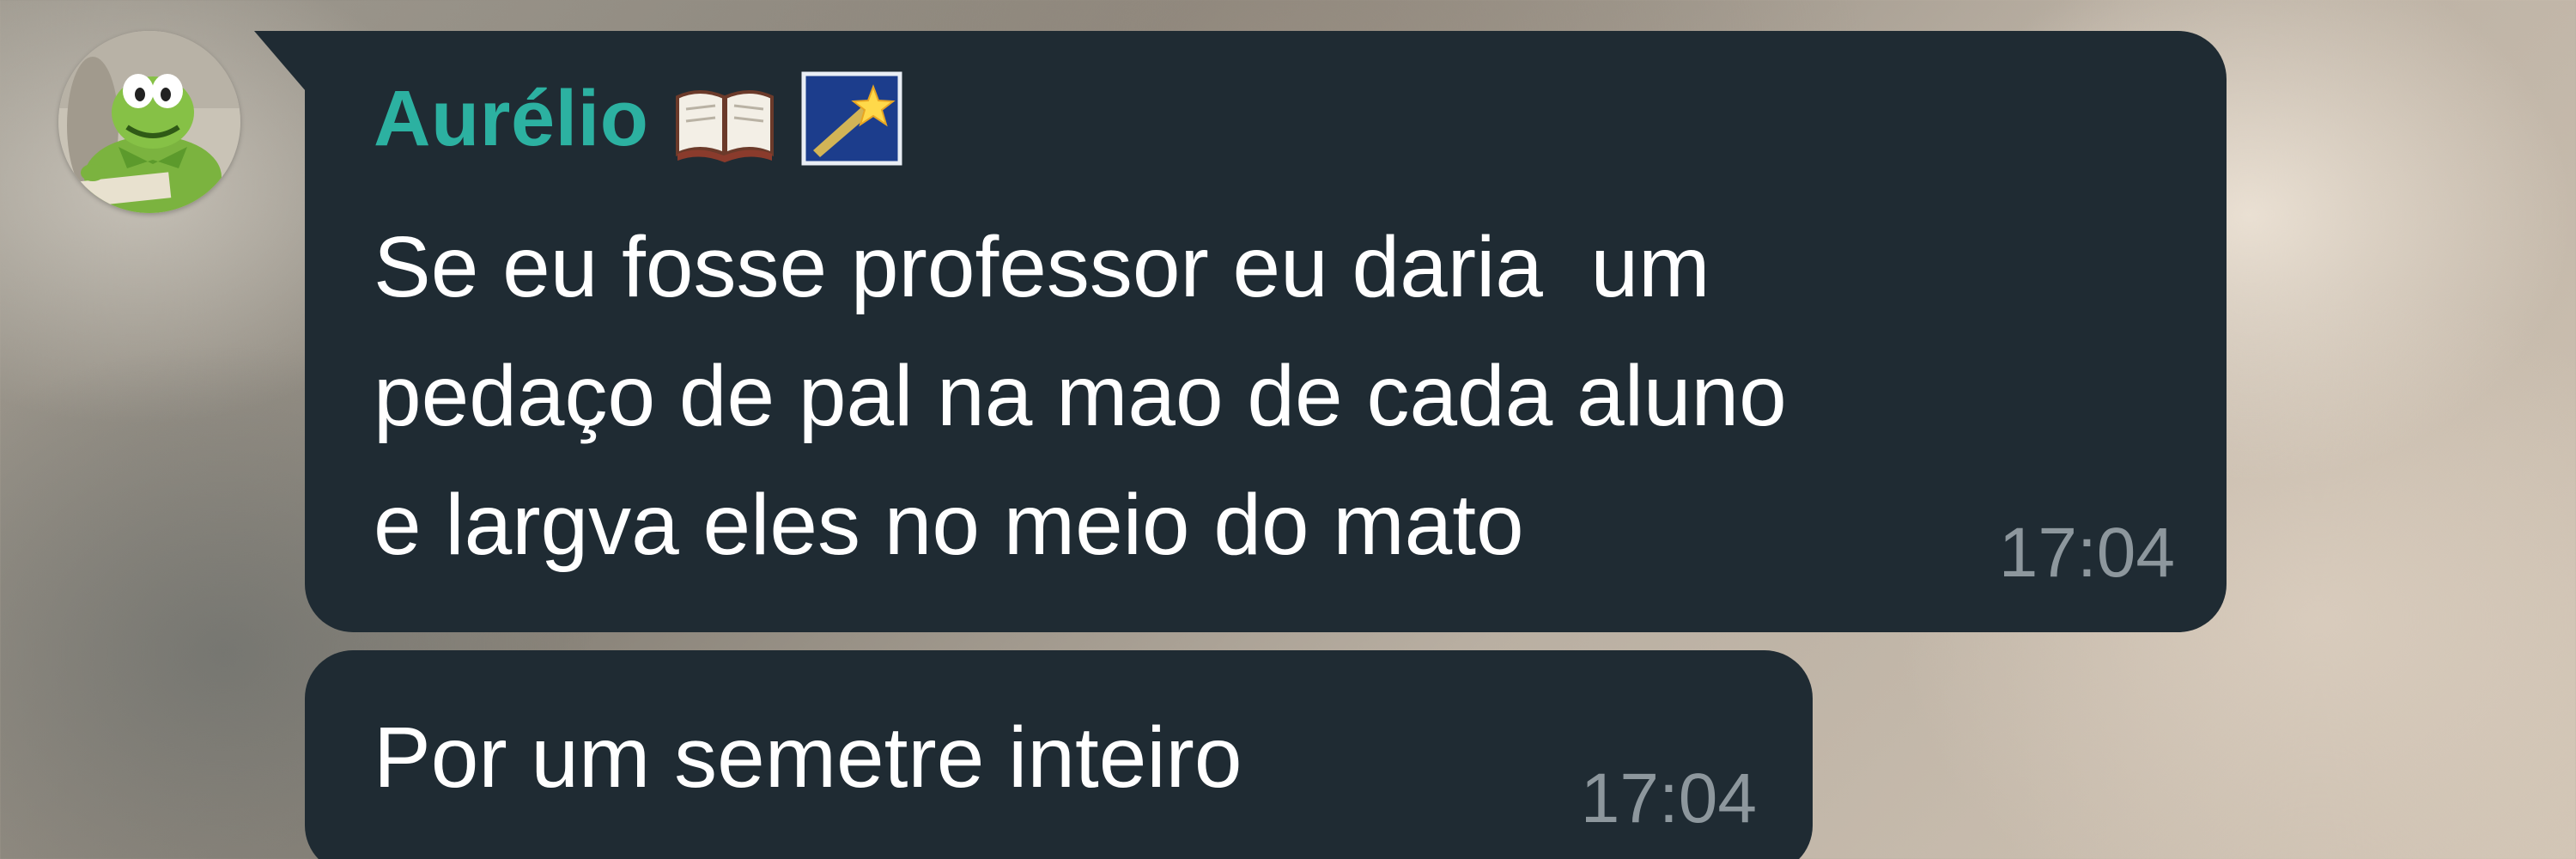 The width and height of the screenshot is (2576, 859). I want to click on sender-avatar, so click(149, 122).